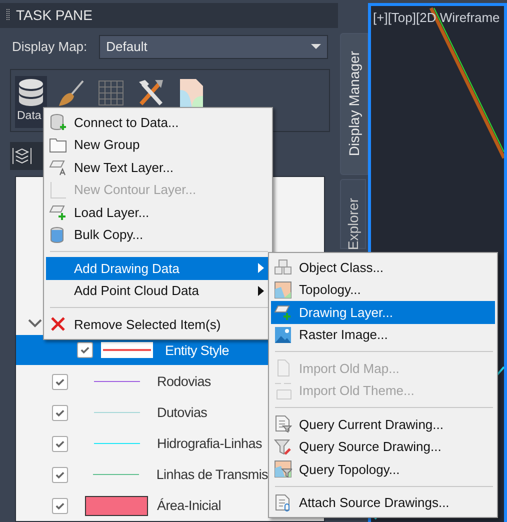 The image size is (507, 522). I want to click on layer-name: Hidrografia-Linhas, so click(209, 443).